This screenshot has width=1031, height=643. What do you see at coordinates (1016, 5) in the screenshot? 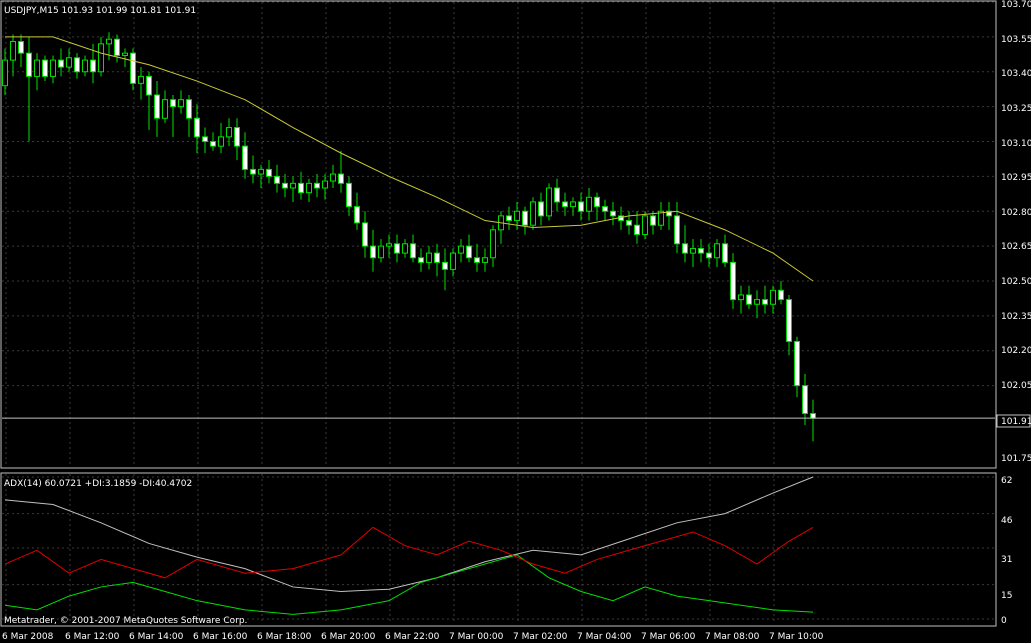
I see `price-tick-label: 103.70` at bounding box center [1016, 5].